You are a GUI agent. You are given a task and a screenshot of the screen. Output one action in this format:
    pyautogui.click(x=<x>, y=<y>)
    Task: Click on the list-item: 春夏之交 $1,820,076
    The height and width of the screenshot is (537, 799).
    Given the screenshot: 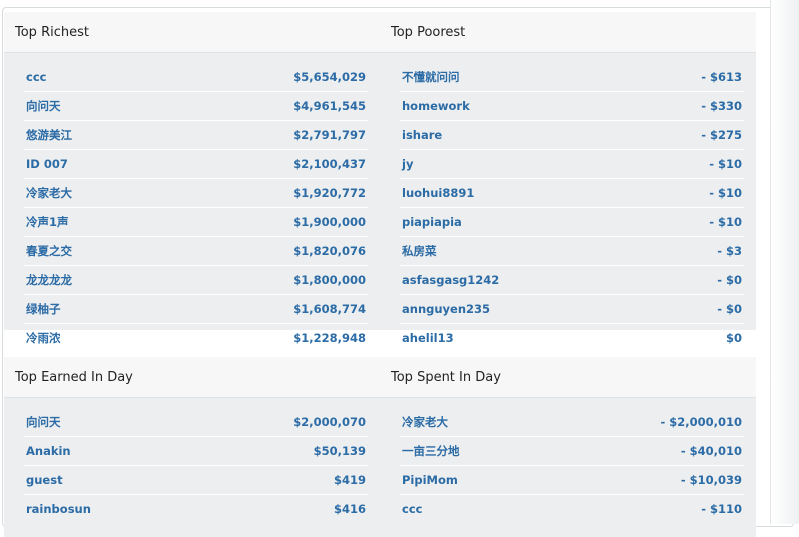 What is the action you would take?
    pyautogui.click(x=196, y=251)
    